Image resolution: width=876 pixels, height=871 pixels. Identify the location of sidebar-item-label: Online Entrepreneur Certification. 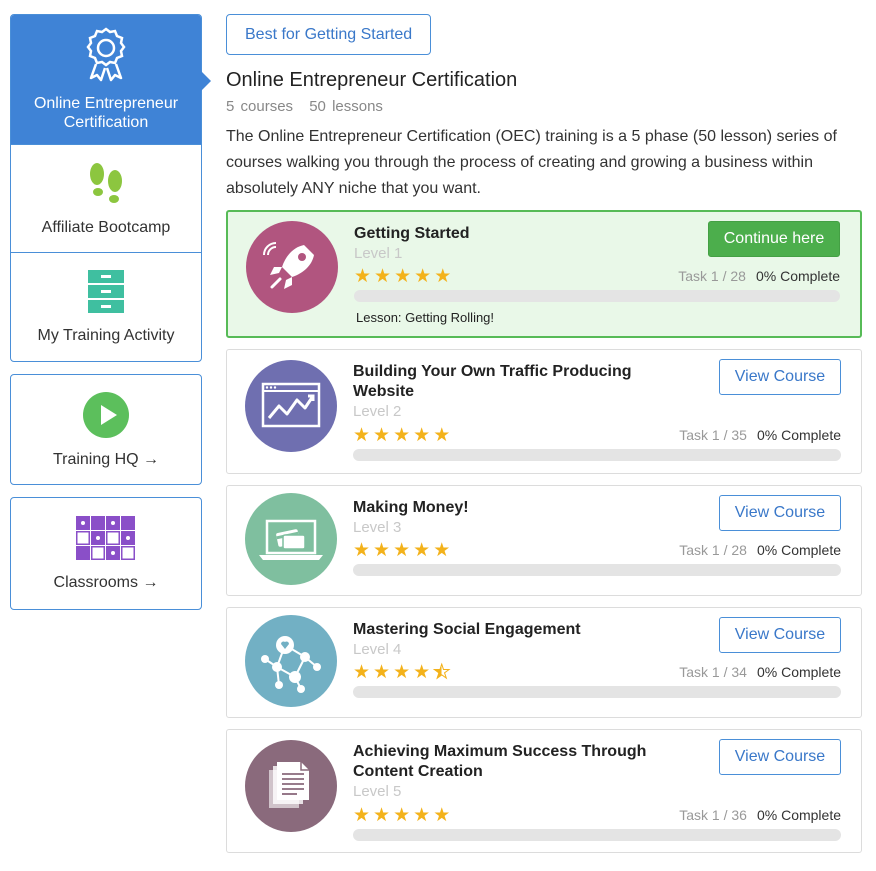
(106, 113).